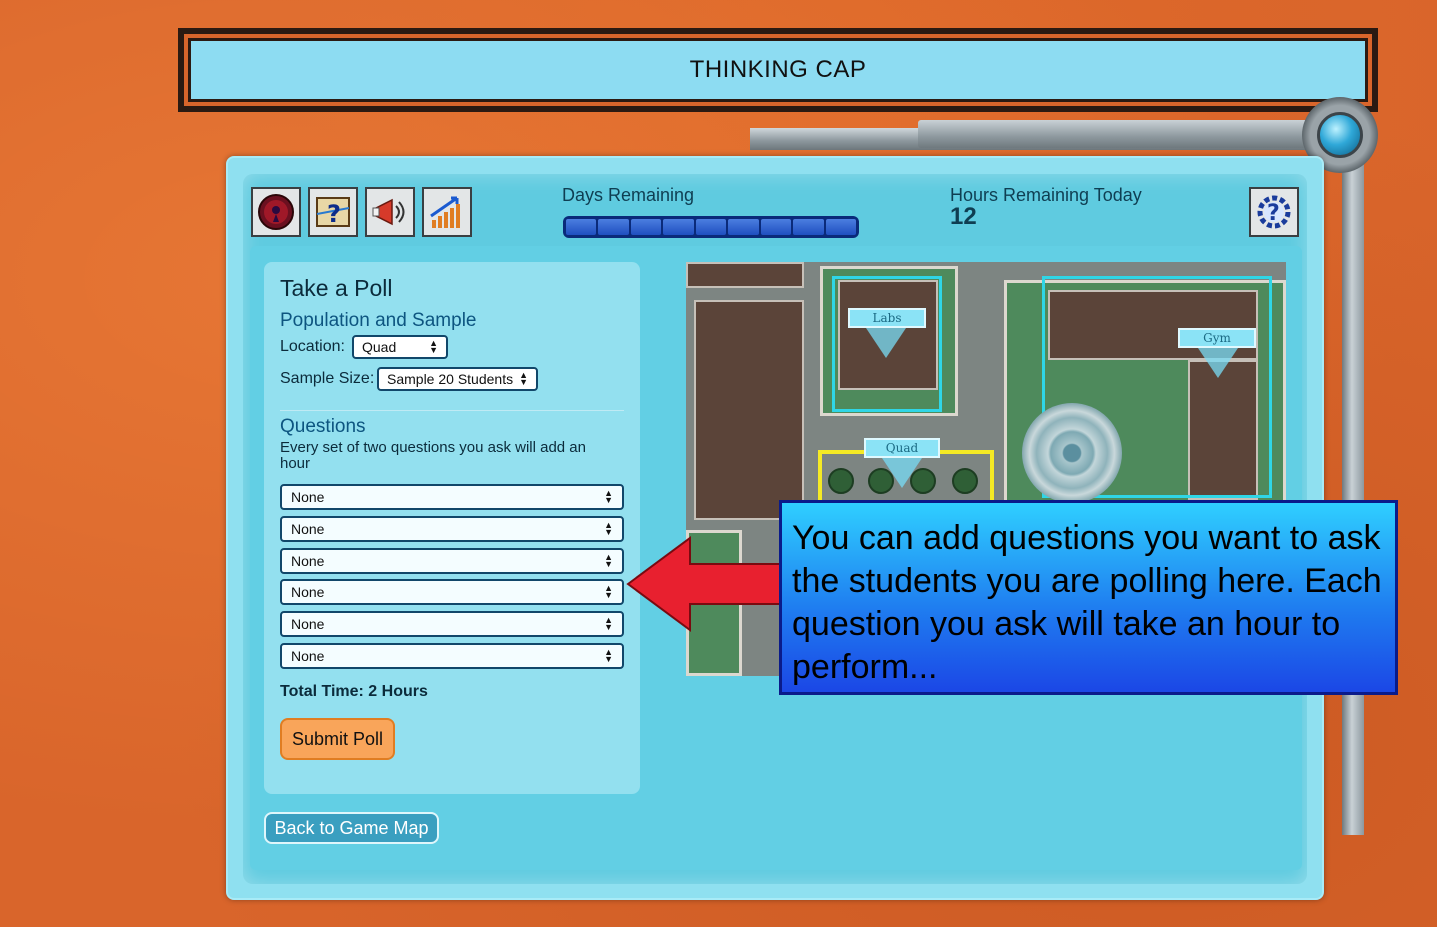 This screenshot has height=927, width=1437. What do you see at coordinates (378, 320) in the screenshot?
I see `population-section-title: Population and Sample` at bounding box center [378, 320].